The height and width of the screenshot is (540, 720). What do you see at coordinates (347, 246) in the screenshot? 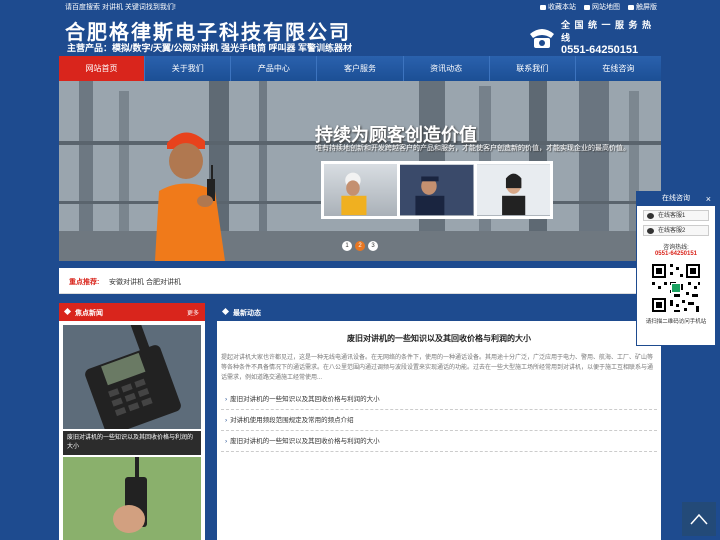
I see `banner-dot-1: 1` at bounding box center [347, 246].